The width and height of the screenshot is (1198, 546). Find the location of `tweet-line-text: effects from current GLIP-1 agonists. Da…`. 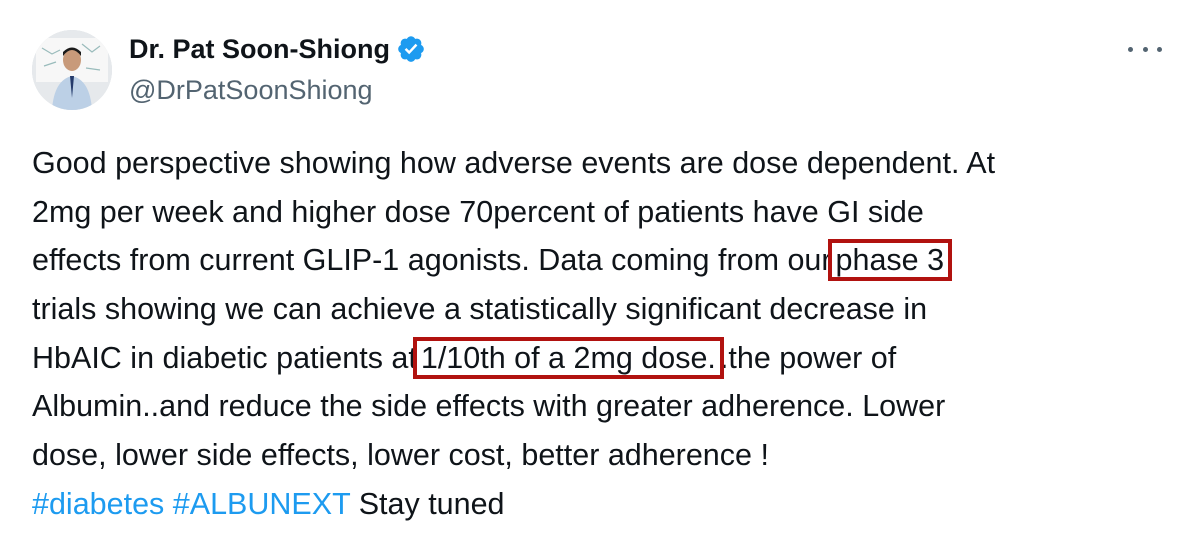

tweet-line-text: effects from current GLIP-1 agonists. Da… is located at coordinates (432, 260).